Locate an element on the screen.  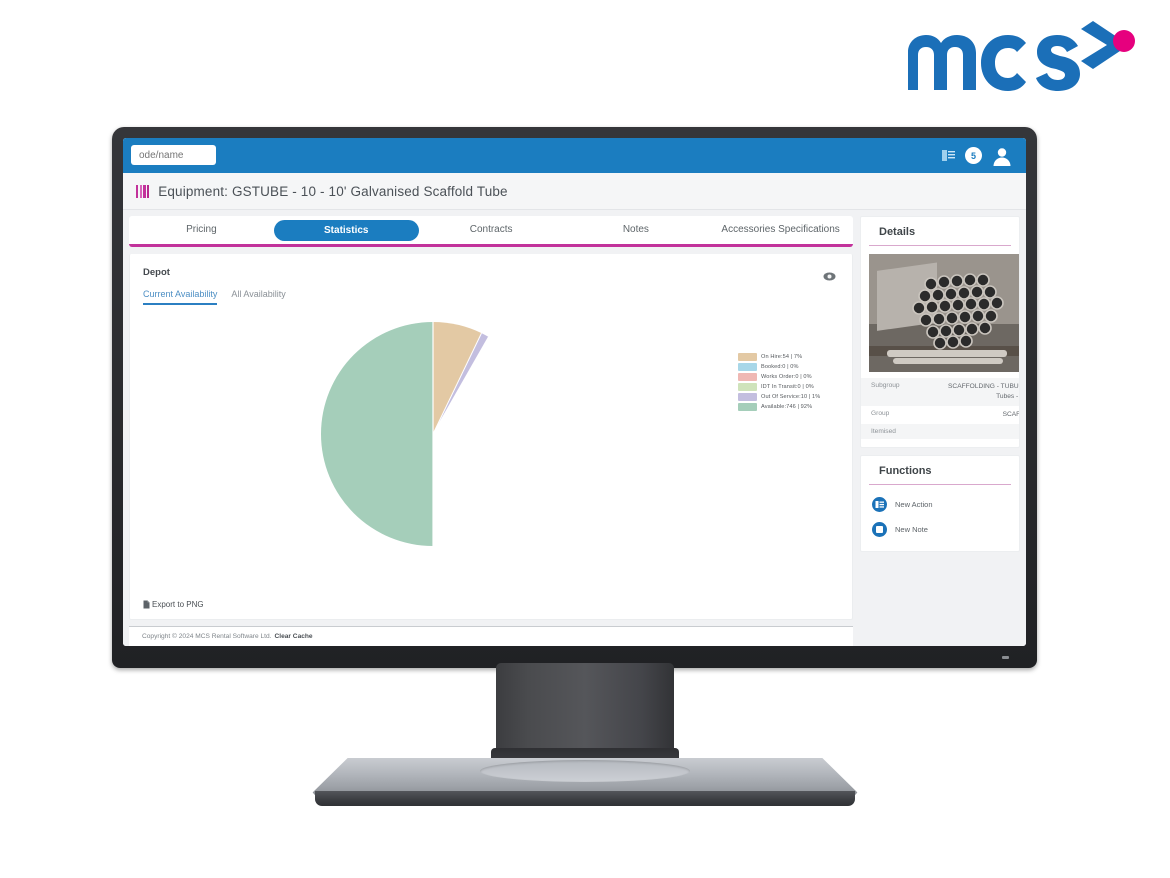
mcs-logo is located at coordinates (1020, 57).